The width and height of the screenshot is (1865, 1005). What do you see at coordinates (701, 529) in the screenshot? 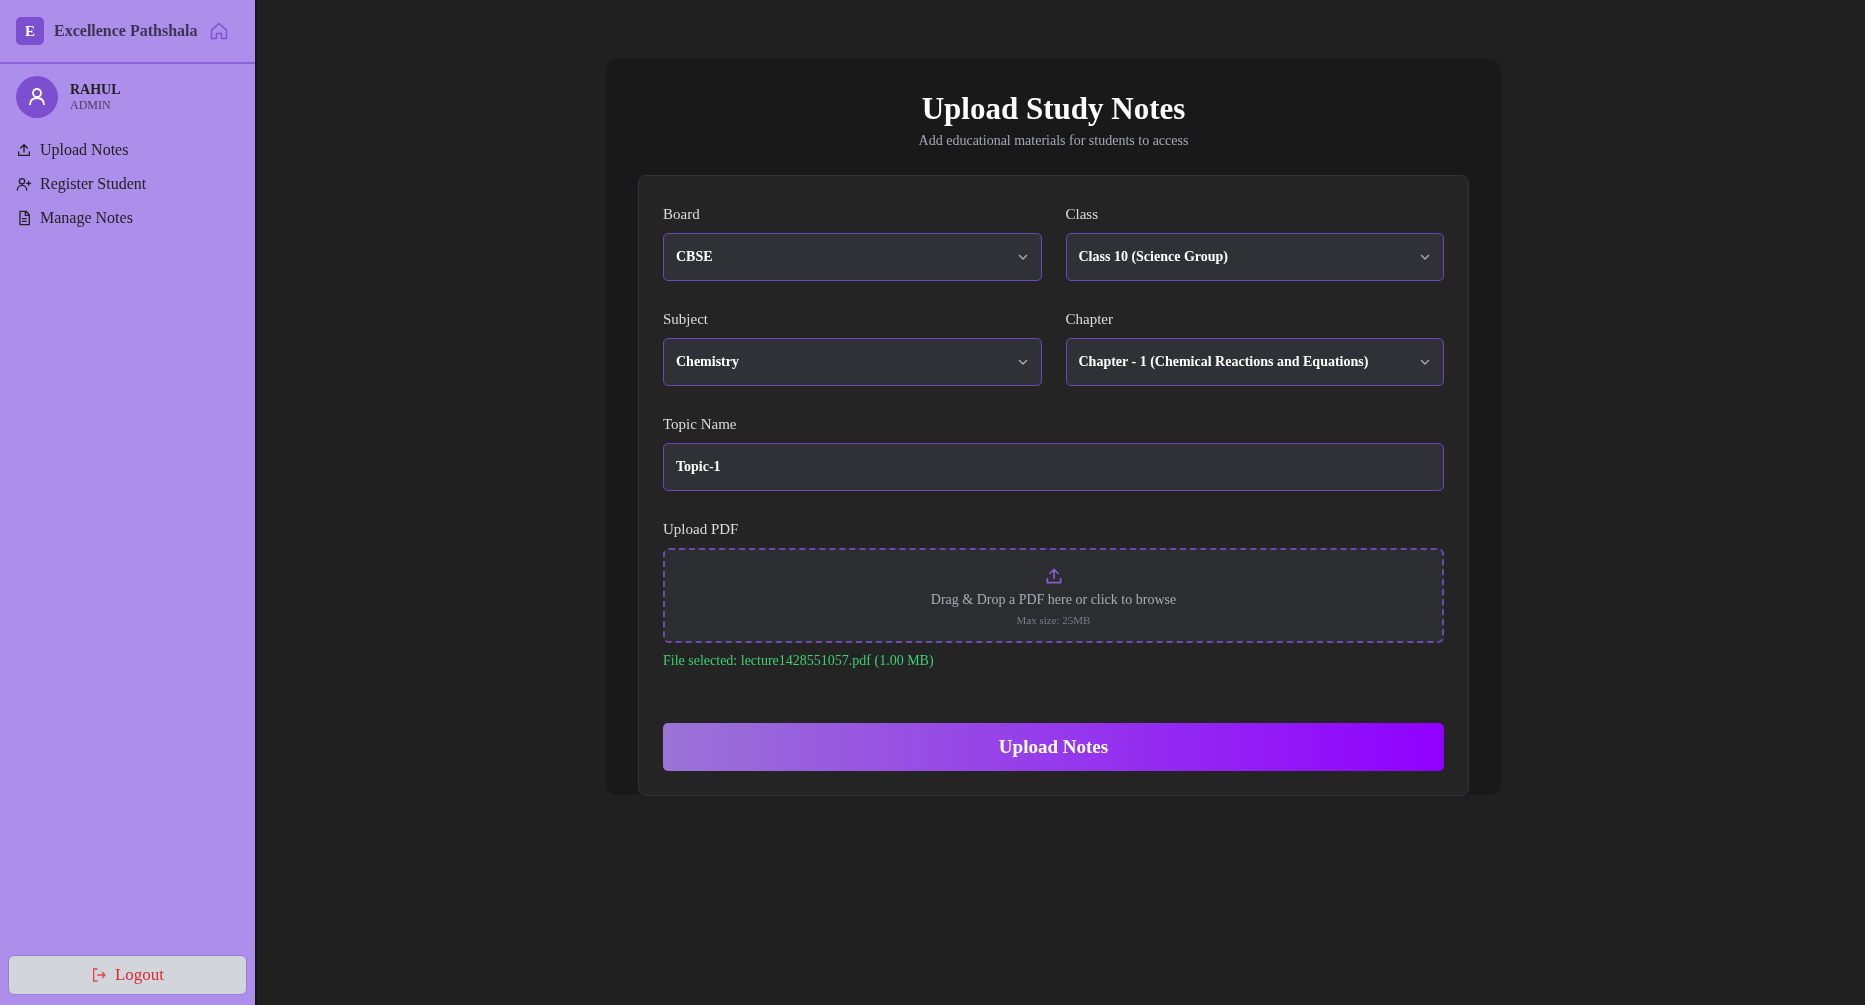
I see `field-label: Upload PDF` at bounding box center [701, 529].